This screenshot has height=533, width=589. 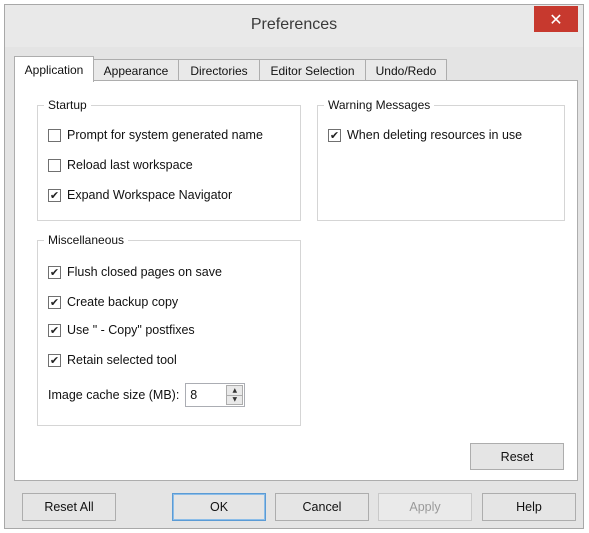 I want to click on reset-button: Reset, so click(x=517, y=456).